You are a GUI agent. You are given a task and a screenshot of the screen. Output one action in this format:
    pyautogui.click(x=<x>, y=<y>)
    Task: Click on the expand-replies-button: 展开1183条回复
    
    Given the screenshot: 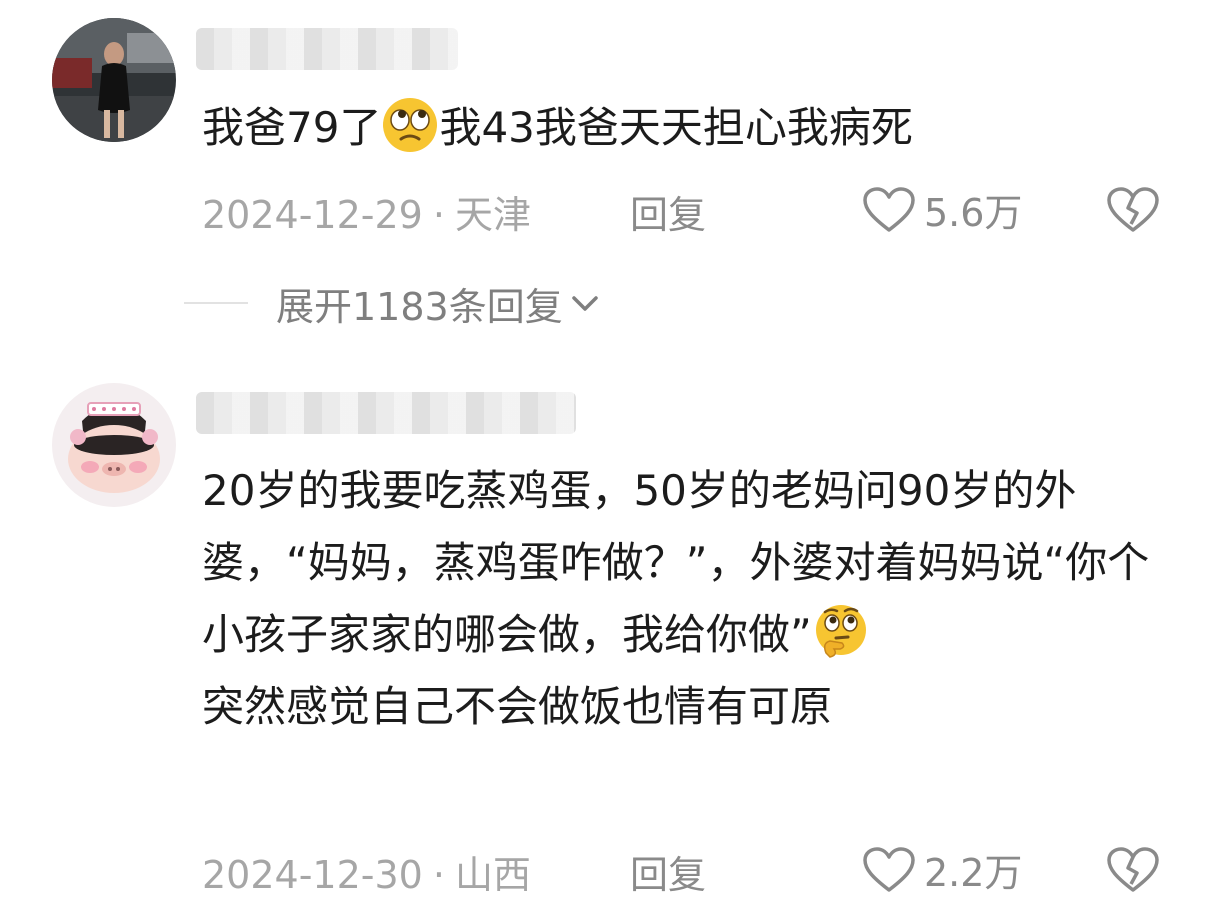 What is the action you would take?
    pyautogui.click(x=439, y=303)
    